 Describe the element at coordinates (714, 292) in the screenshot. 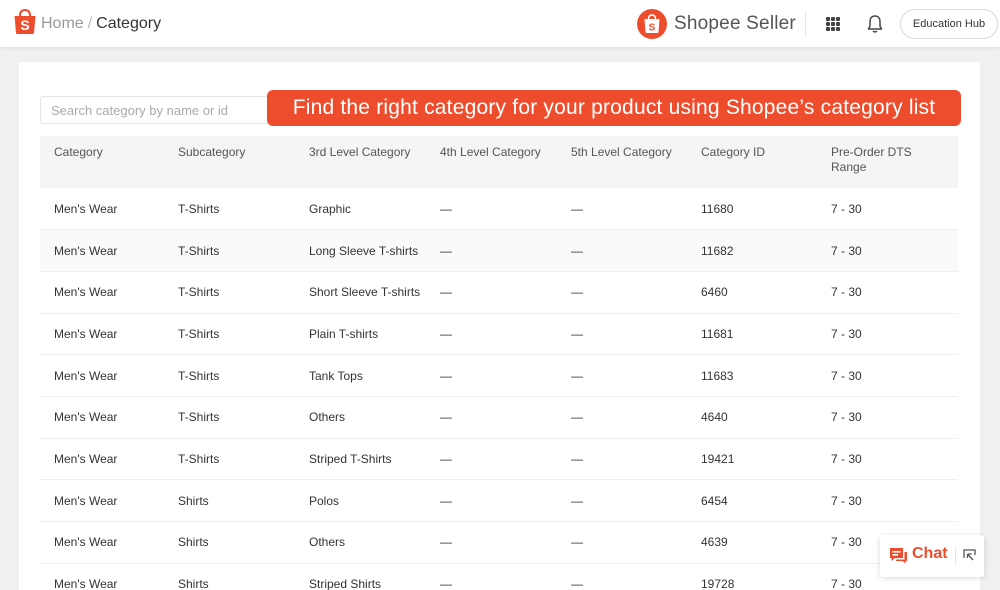

I see `table-cell: 6460` at that location.